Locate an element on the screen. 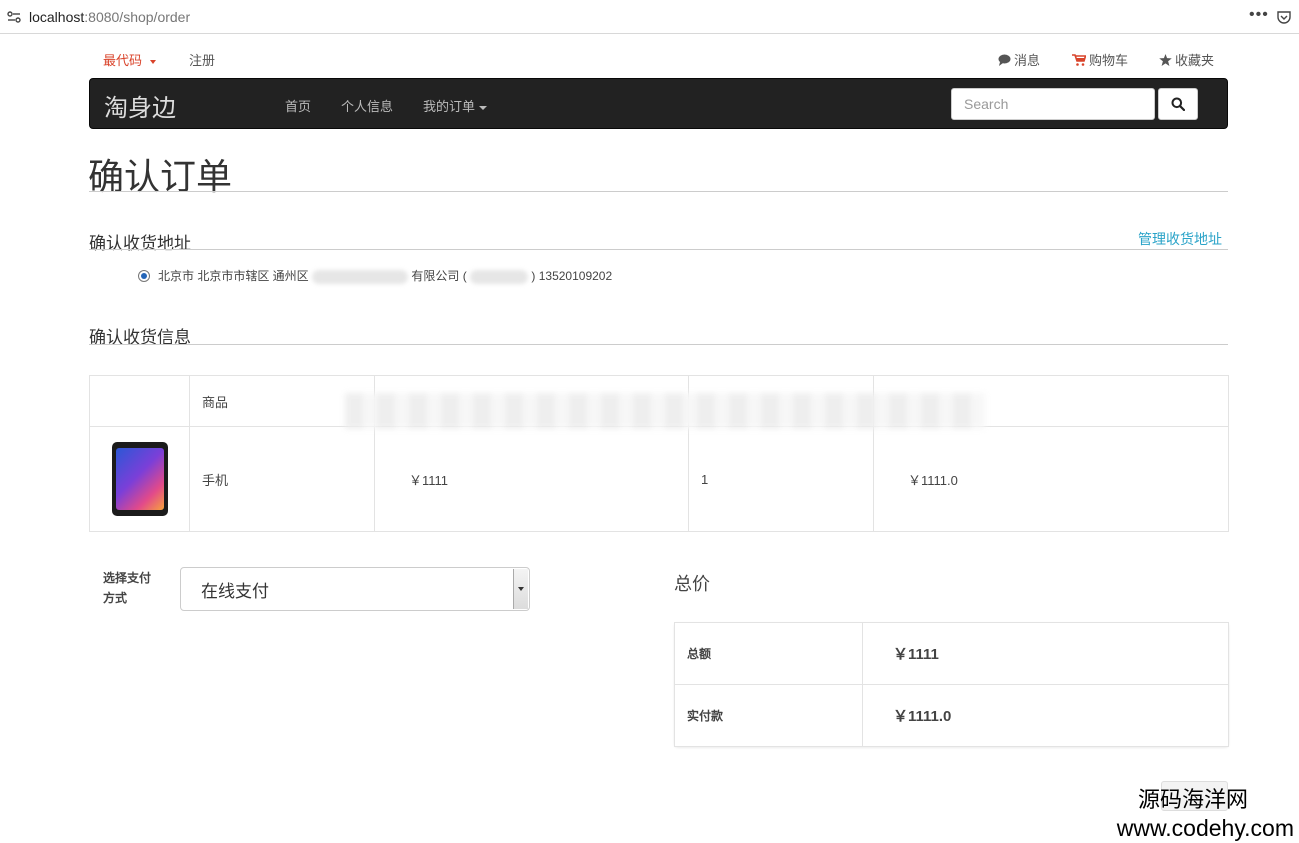  nav-item-home: 首页 is located at coordinates (298, 105).